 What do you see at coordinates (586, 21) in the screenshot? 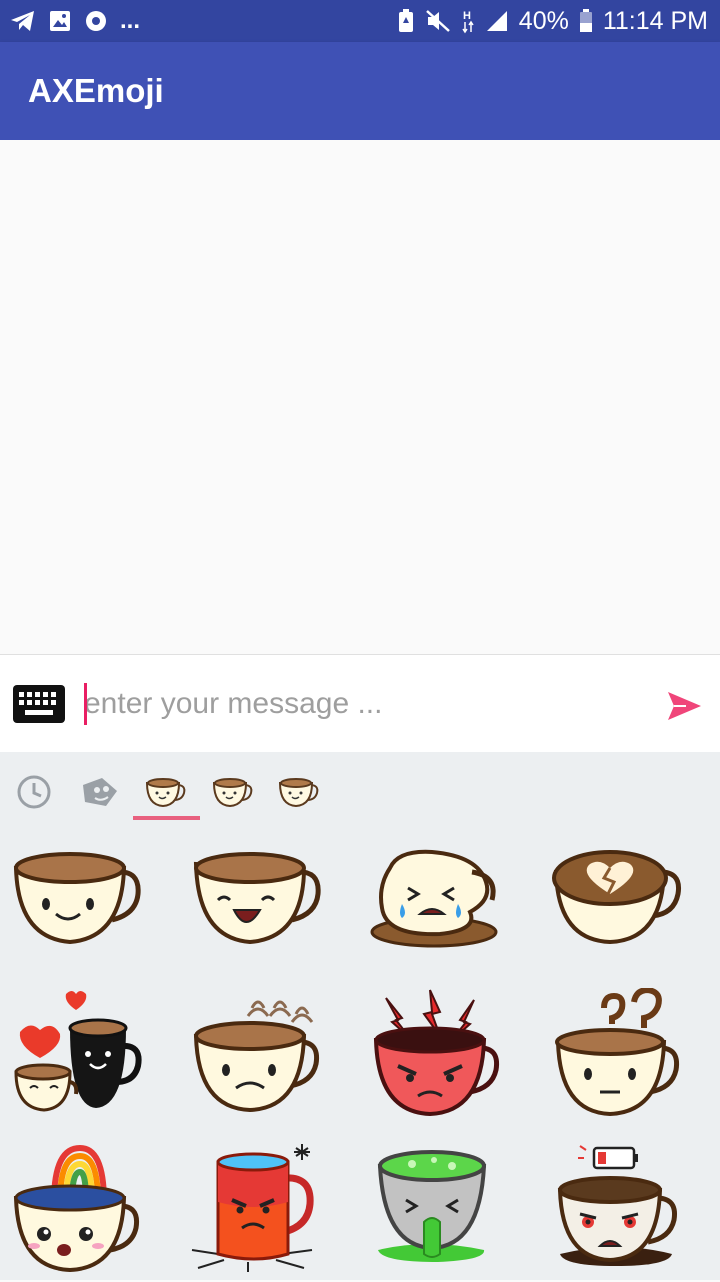
I see `battery-icon` at bounding box center [586, 21].